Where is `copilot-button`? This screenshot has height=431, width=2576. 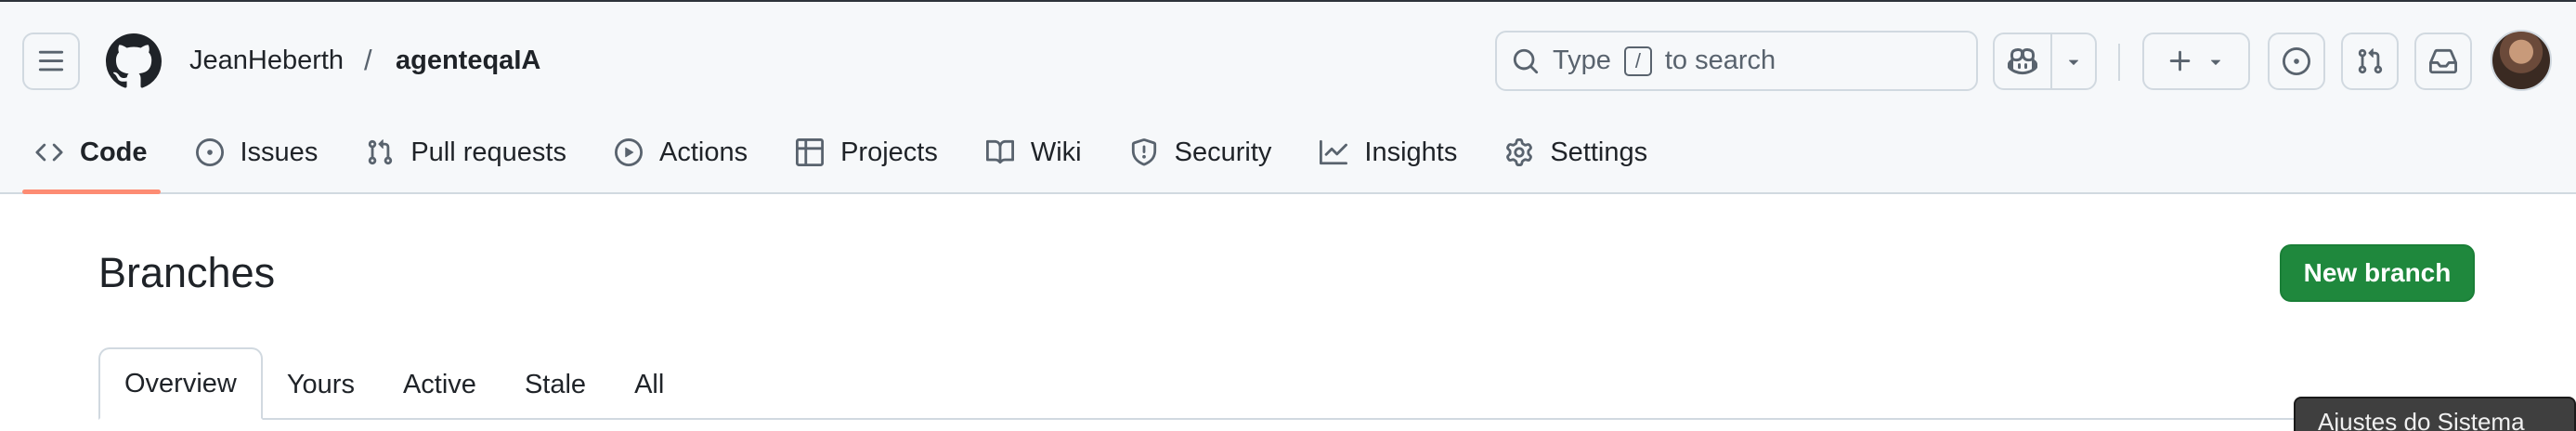 copilot-button is located at coordinates (2045, 61).